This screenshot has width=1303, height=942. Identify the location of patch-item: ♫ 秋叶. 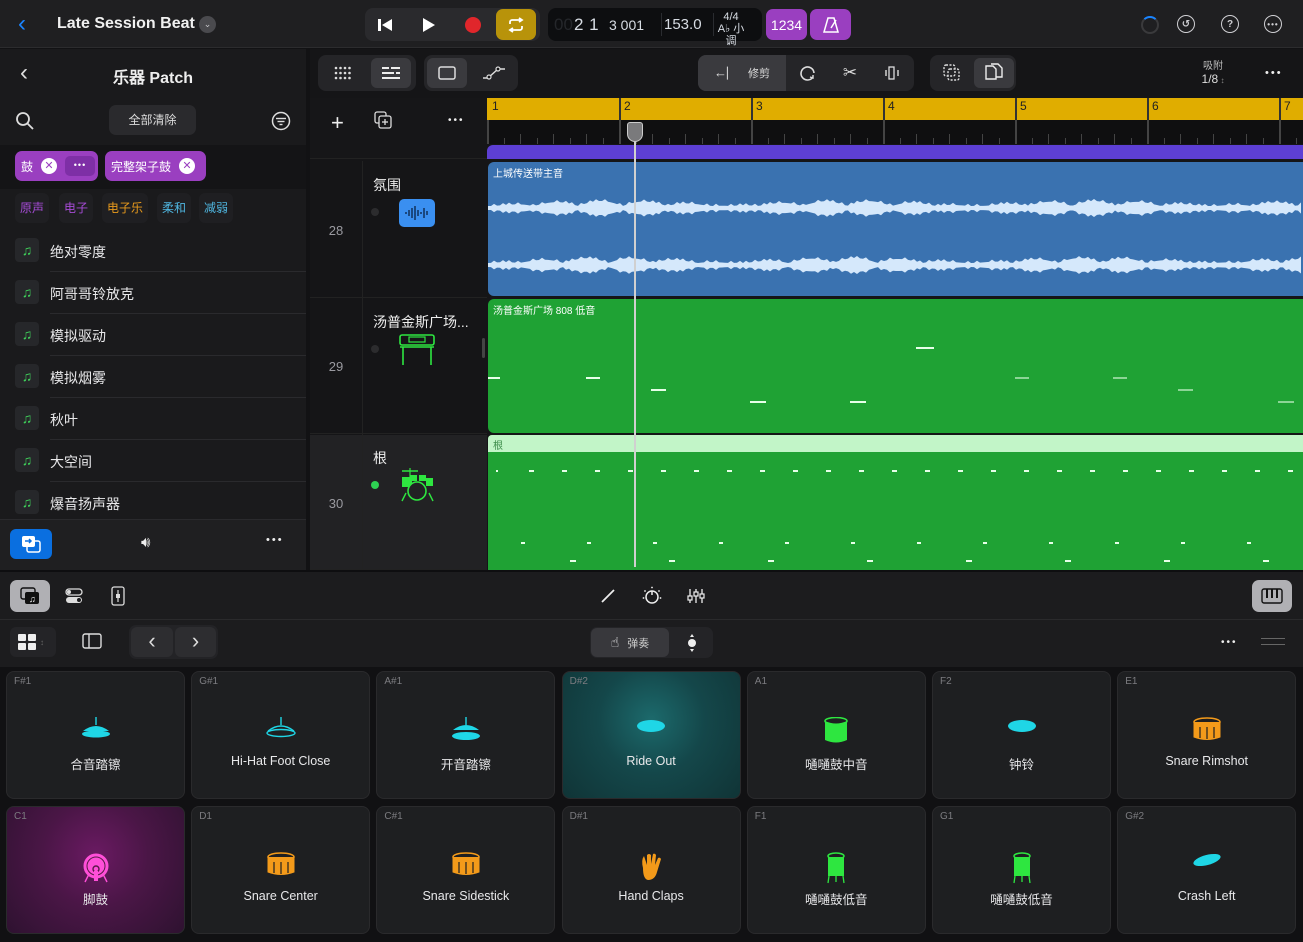
(160, 419).